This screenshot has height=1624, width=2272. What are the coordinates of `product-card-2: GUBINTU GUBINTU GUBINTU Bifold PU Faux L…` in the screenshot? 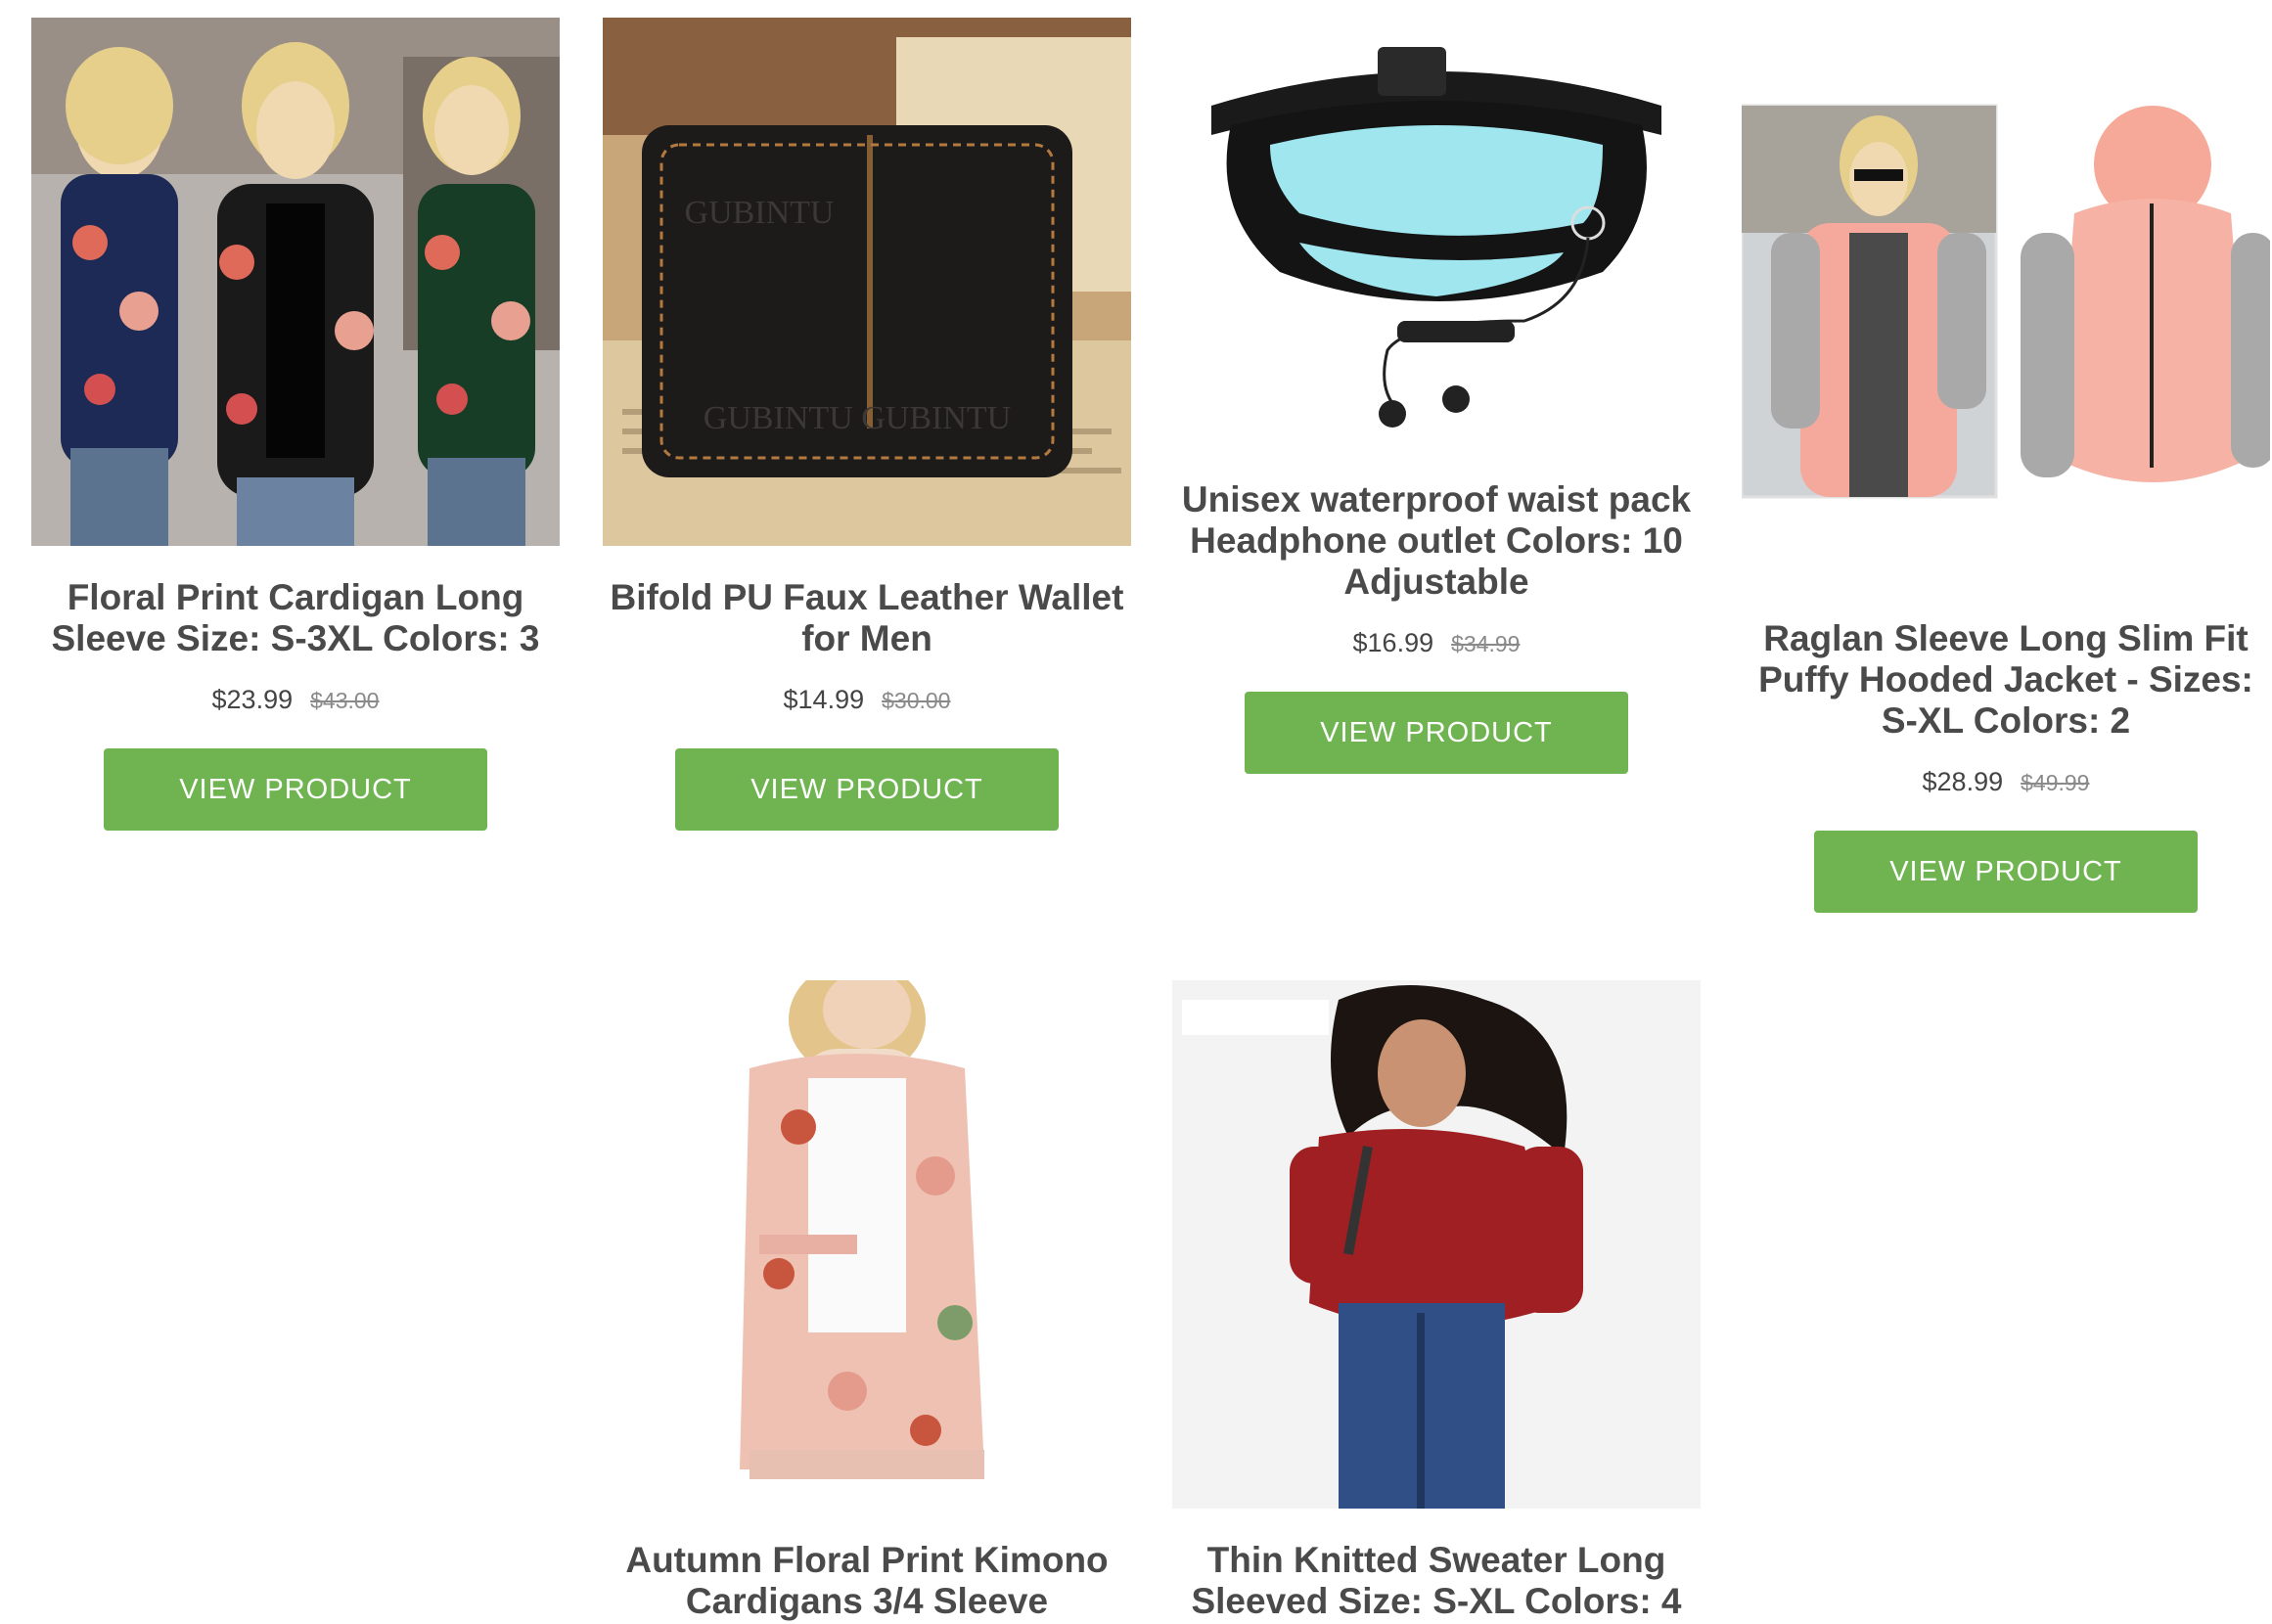 It's located at (867, 424).